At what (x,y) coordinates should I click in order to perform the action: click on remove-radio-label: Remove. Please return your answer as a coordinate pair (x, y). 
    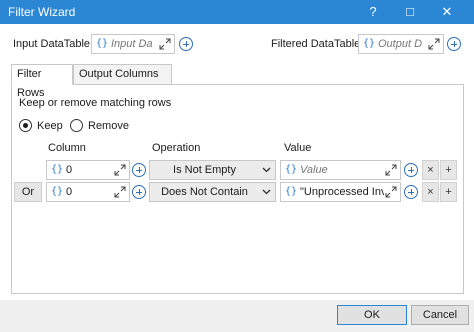
    Looking at the image, I should click on (108, 126).